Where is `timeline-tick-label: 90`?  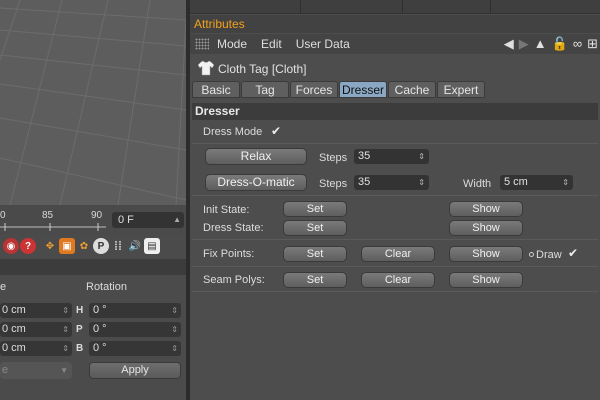 timeline-tick-label: 90 is located at coordinates (97, 215).